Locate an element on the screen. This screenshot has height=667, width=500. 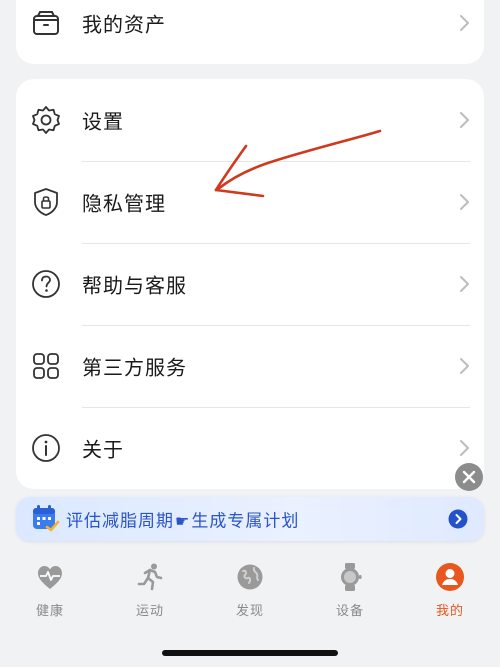
help-circle-icon is located at coordinates (46, 284).